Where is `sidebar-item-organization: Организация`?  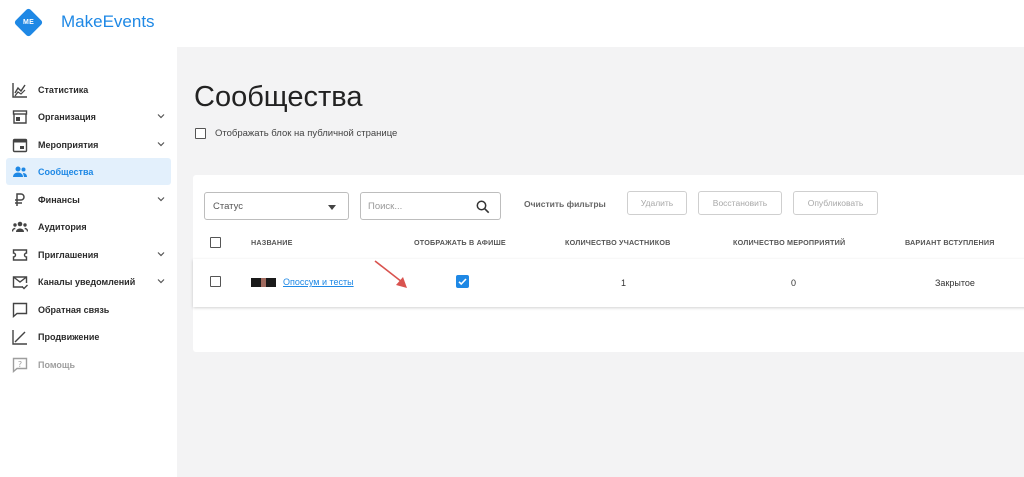 sidebar-item-organization: Организация is located at coordinates (88, 116).